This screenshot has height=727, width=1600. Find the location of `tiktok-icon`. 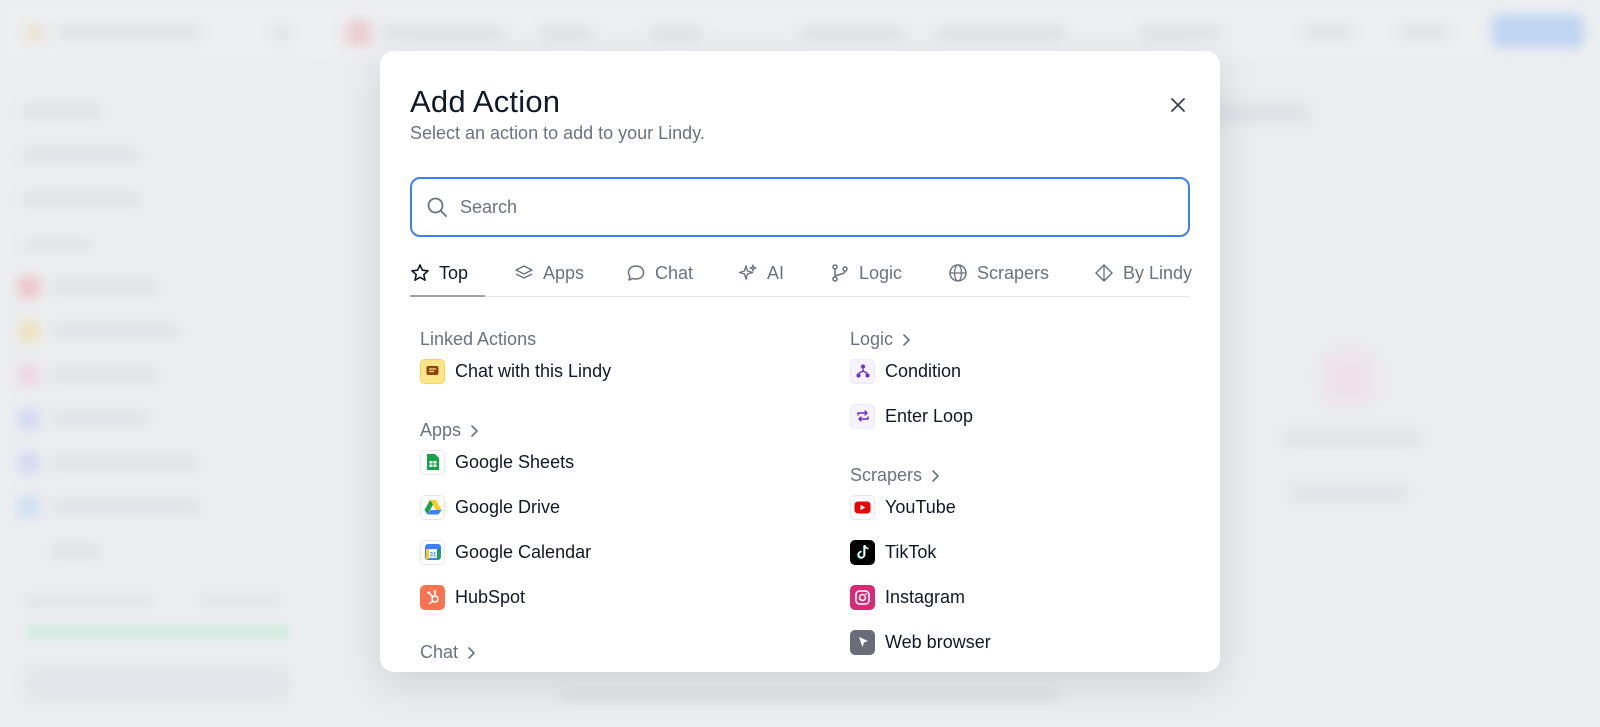

tiktok-icon is located at coordinates (862, 552).